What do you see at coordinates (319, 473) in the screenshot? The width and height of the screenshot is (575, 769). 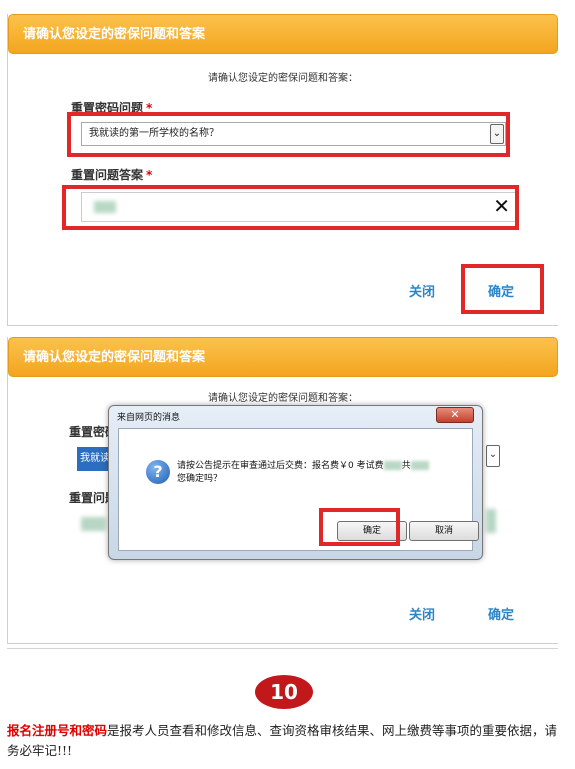 I see `dialog-message: 请按公告提示在审查通过后交费：报名费￥0 考试费共 您确定吗？` at bounding box center [319, 473].